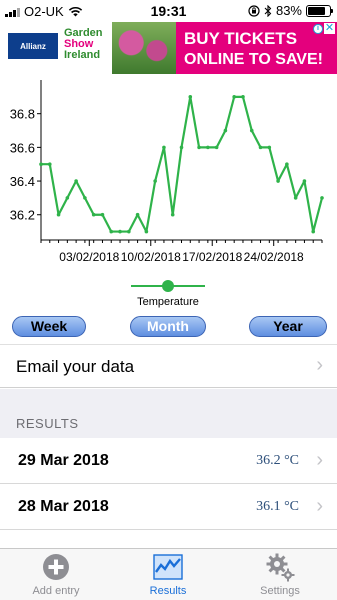  I want to click on month-button: Month, so click(168, 326).